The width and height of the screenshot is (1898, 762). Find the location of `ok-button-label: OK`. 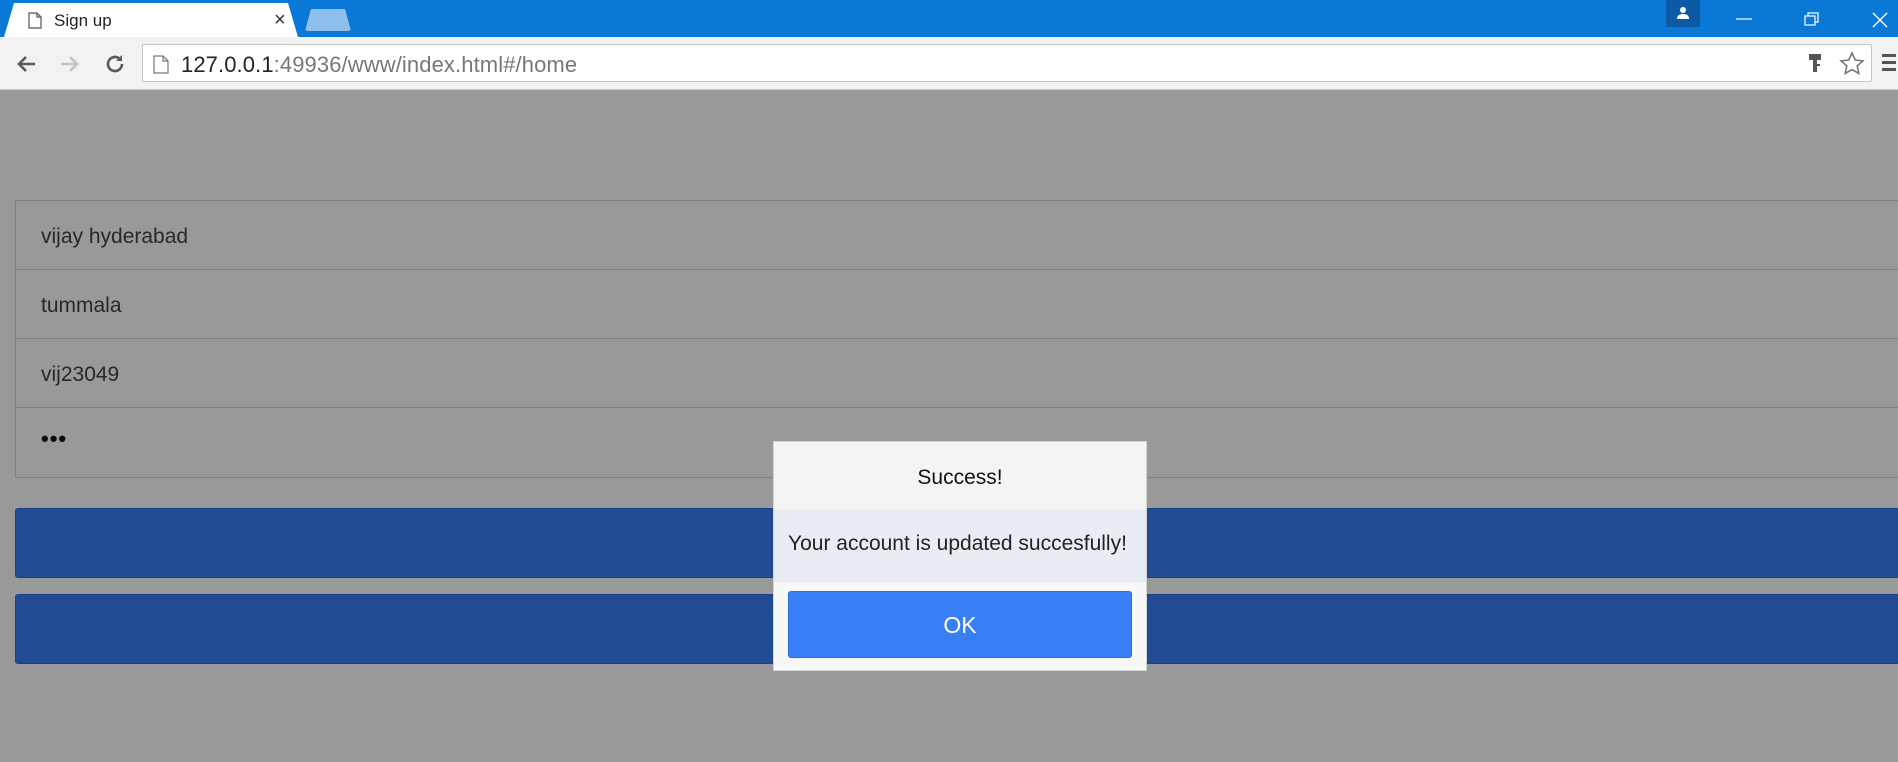

ok-button-label: OK is located at coordinates (960, 625).